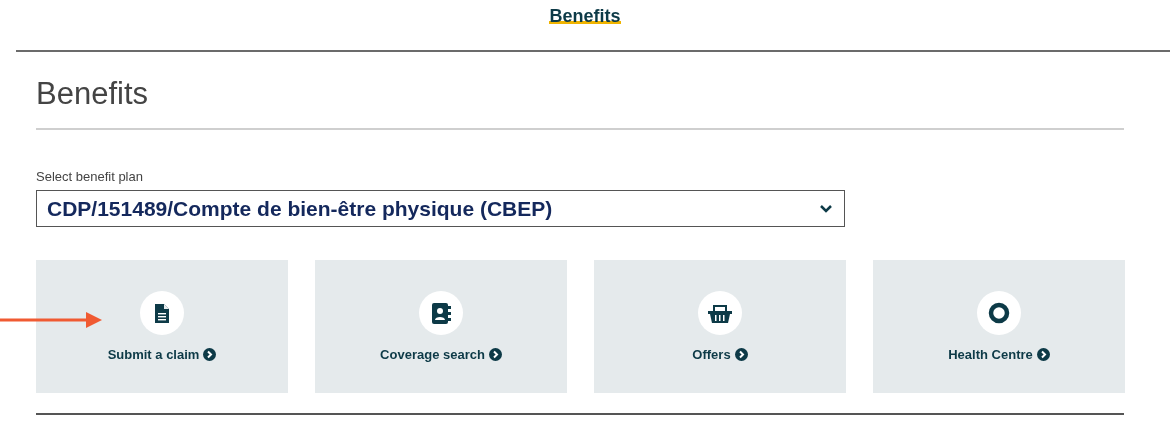 The width and height of the screenshot is (1170, 437). Describe the element at coordinates (711, 354) in the screenshot. I see `tile-label: Offers` at that location.